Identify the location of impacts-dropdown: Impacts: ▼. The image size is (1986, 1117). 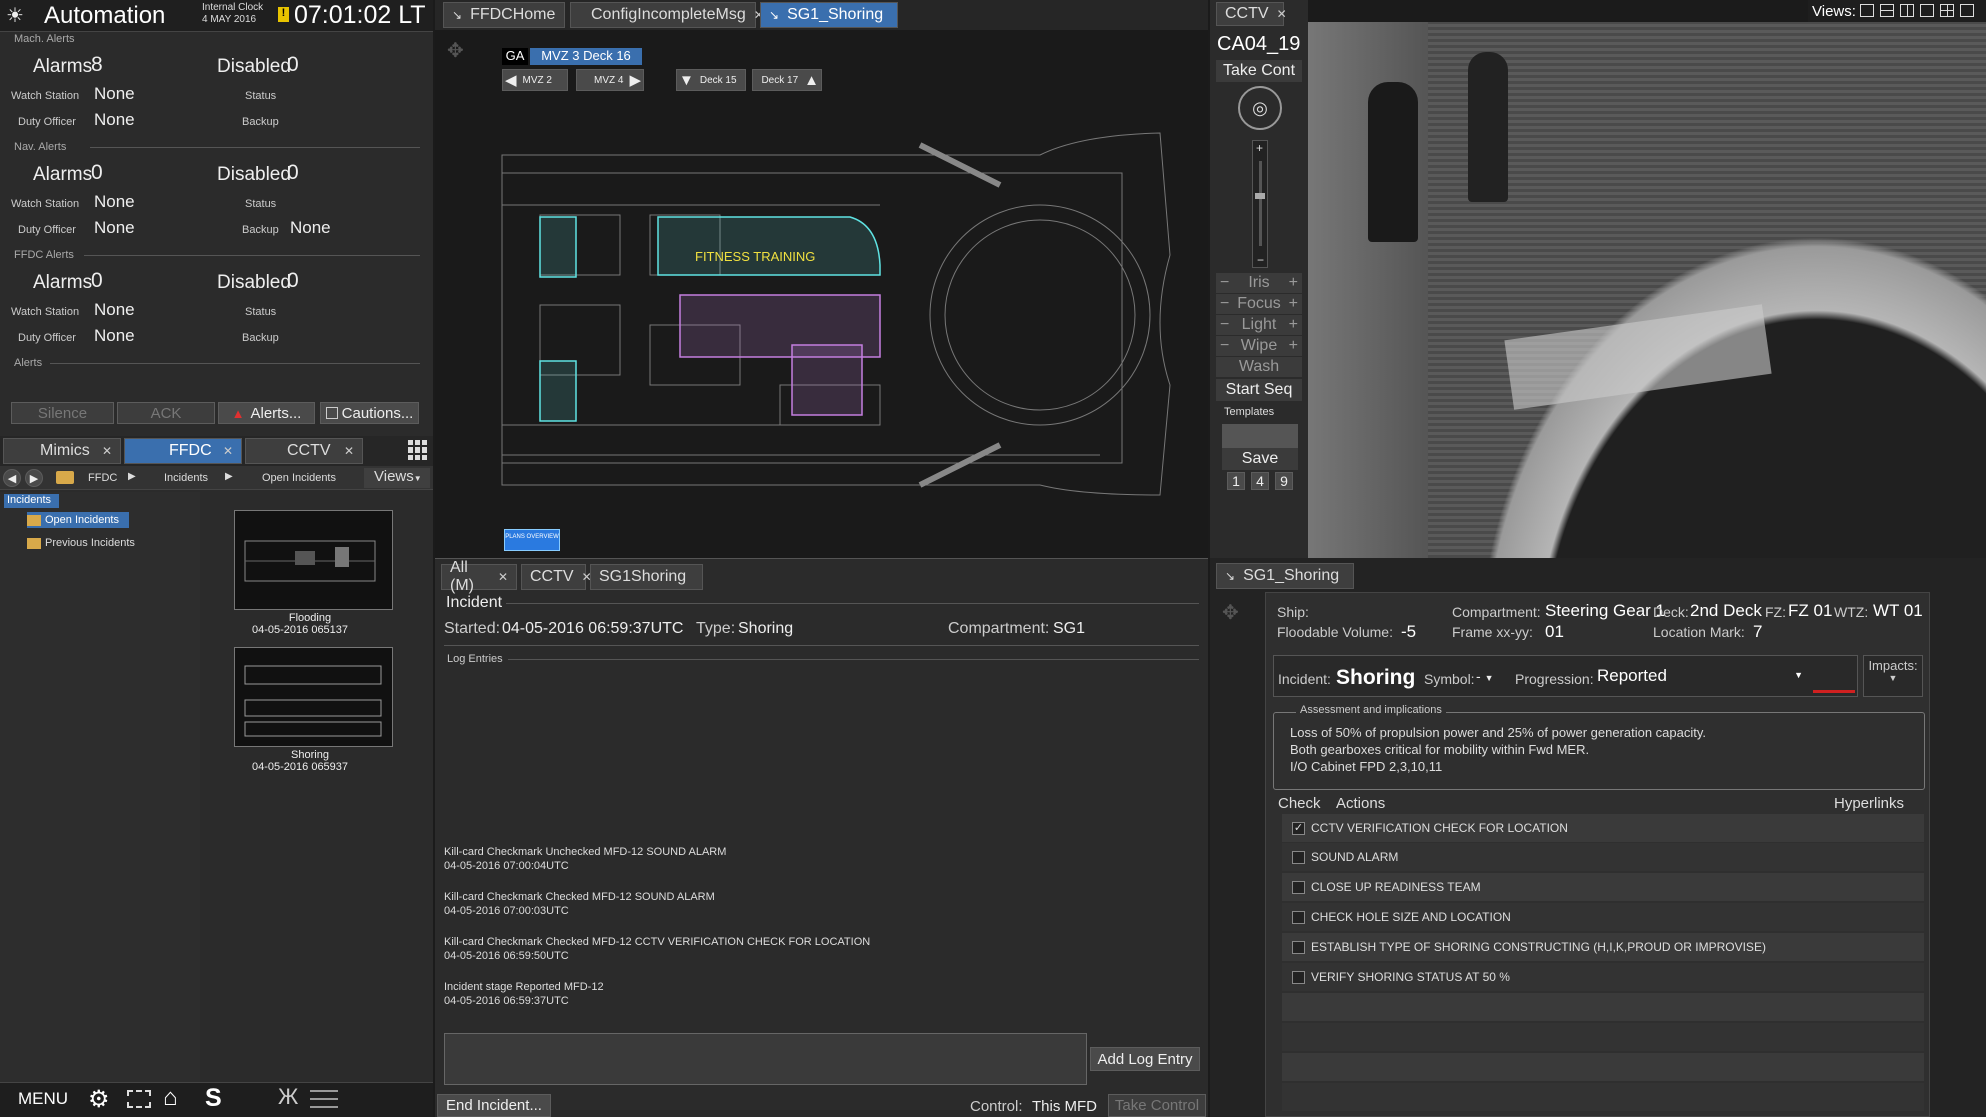
(1893, 676).